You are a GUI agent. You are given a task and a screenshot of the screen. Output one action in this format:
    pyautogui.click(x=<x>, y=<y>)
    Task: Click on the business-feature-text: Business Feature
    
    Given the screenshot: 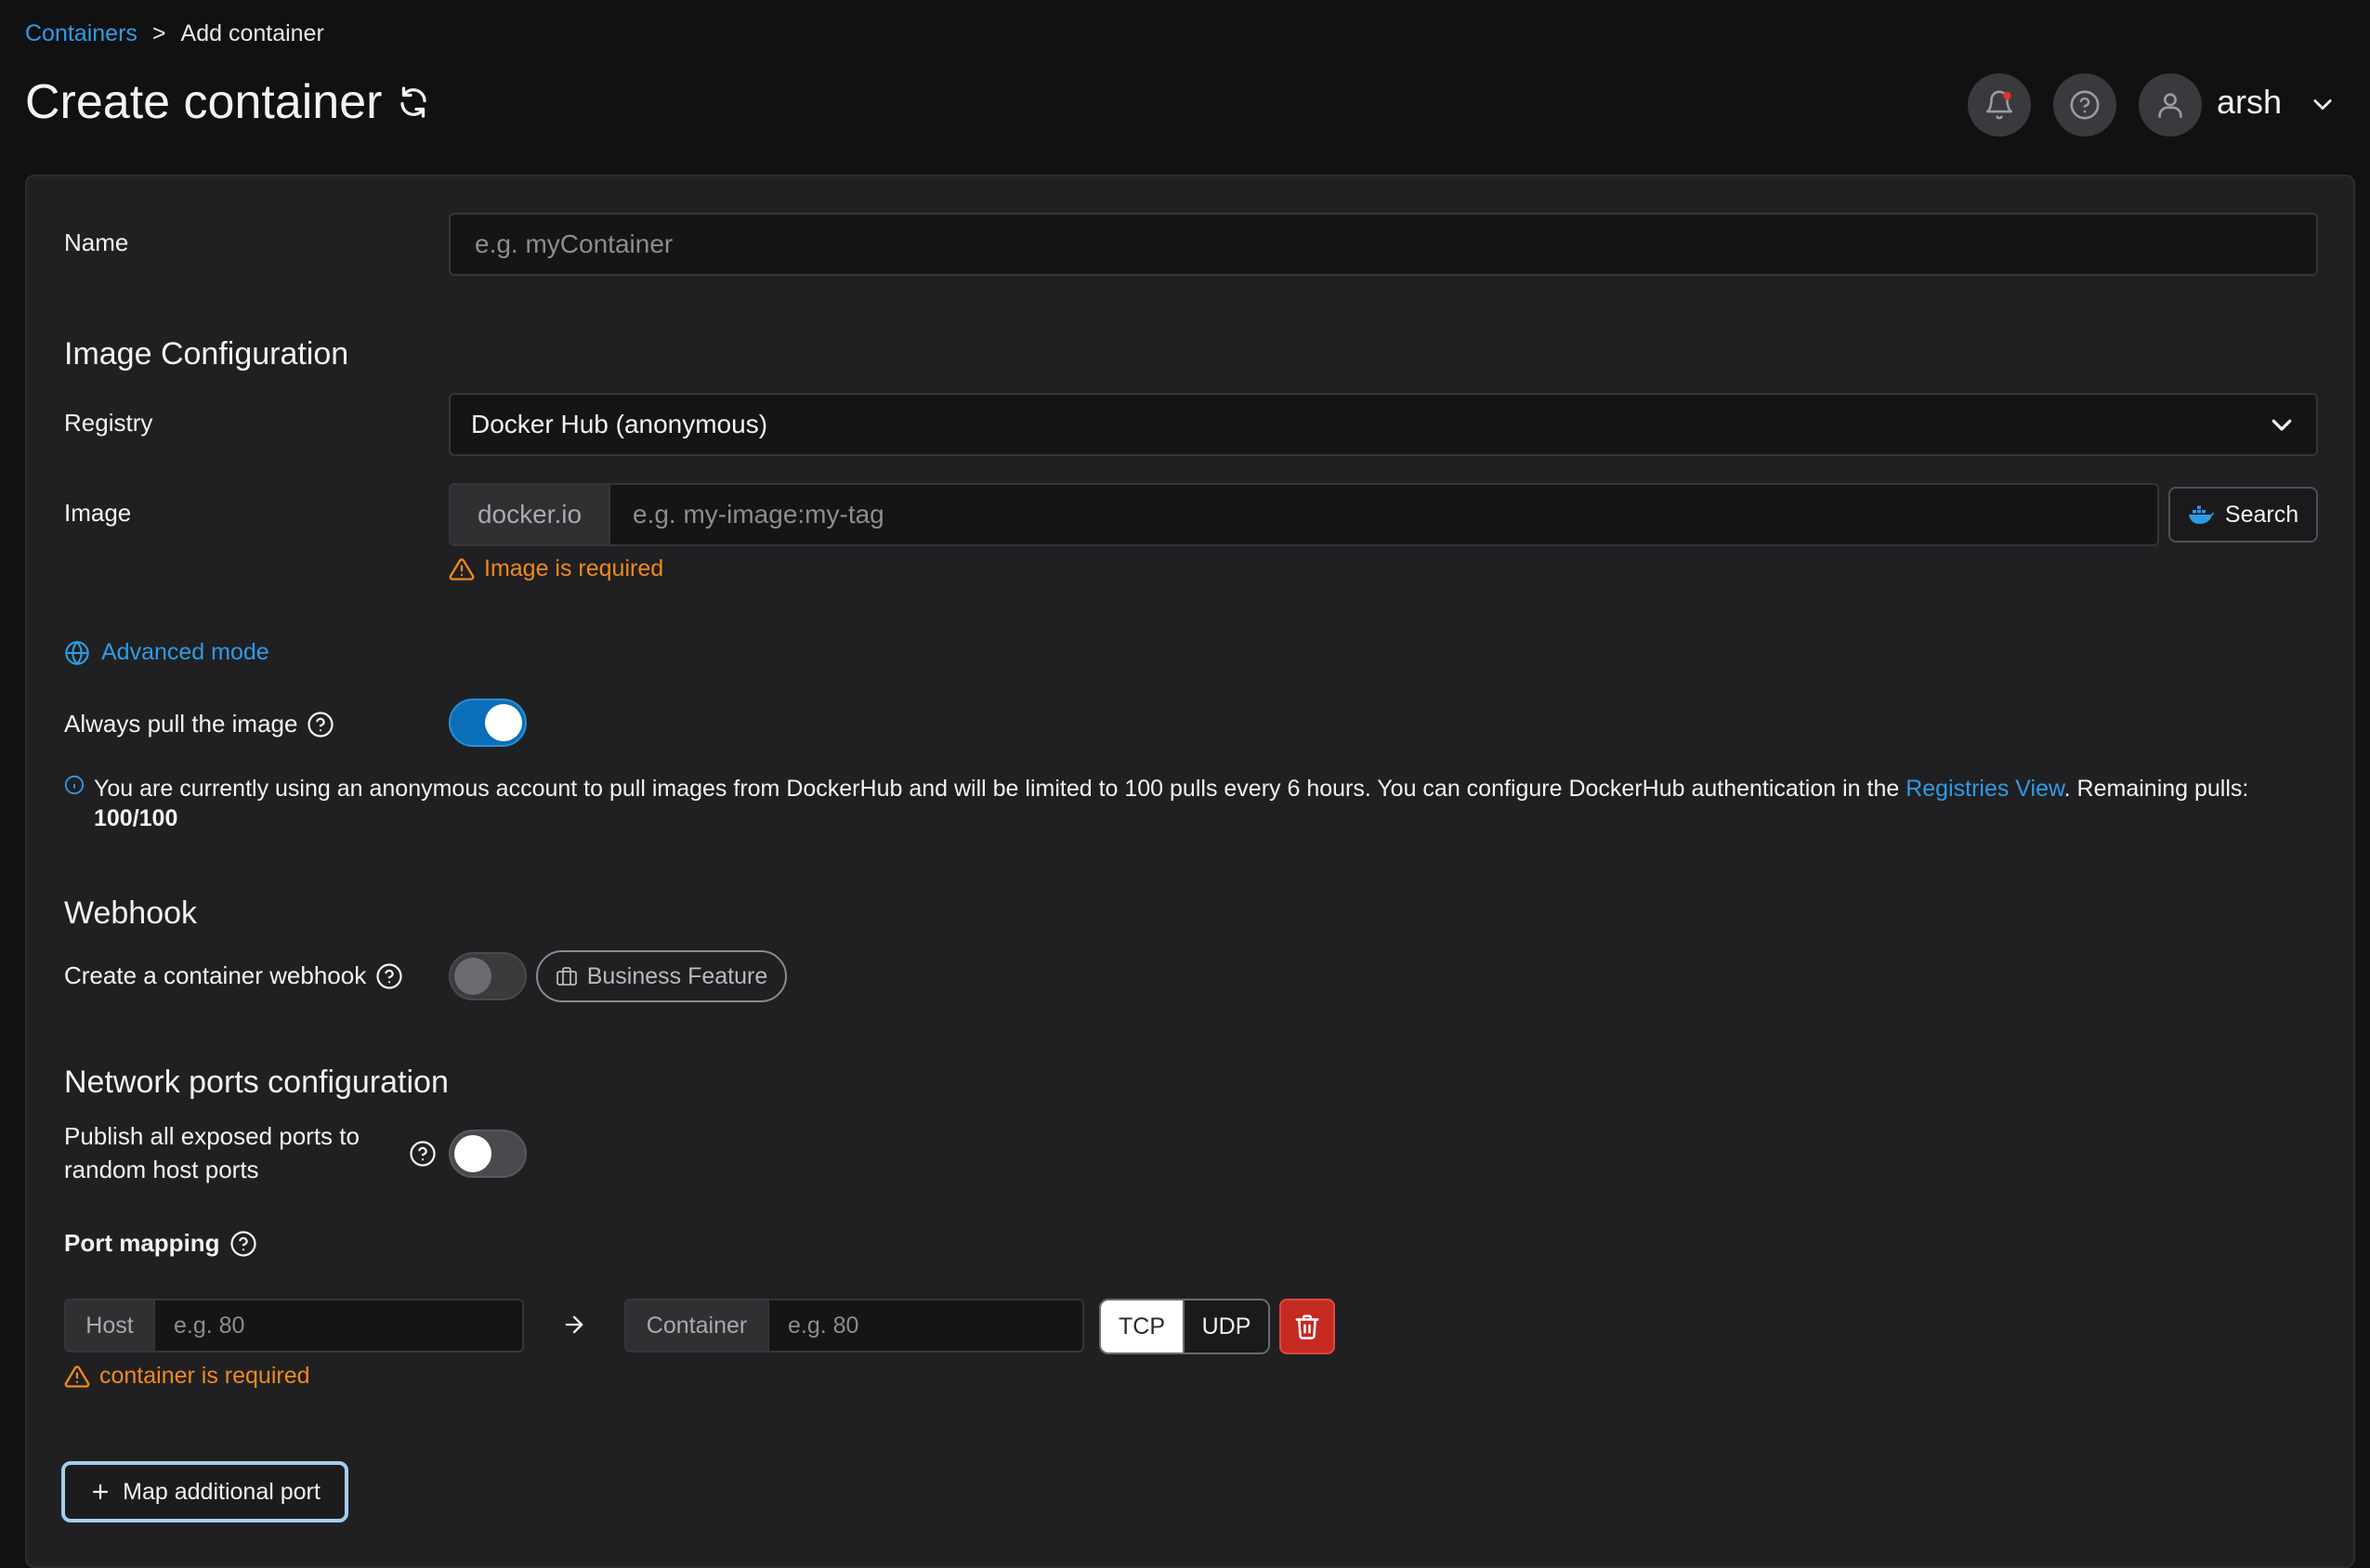 What is the action you would take?
    pyautogui.click(x=677, y=975)
    